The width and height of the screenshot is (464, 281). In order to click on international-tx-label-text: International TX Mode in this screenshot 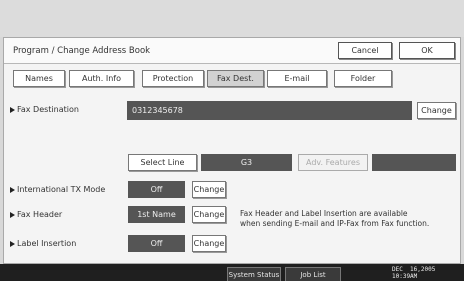, I will do `click(61, 189)`.